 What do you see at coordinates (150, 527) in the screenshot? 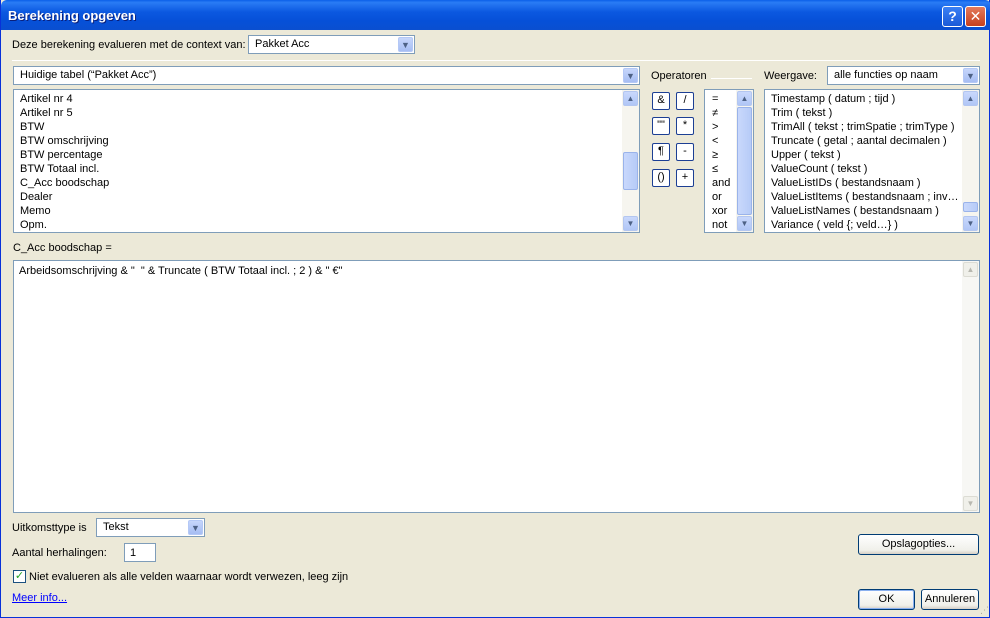
I see `result-type-select: Tekst ▼` at bounding box center [150, 527].